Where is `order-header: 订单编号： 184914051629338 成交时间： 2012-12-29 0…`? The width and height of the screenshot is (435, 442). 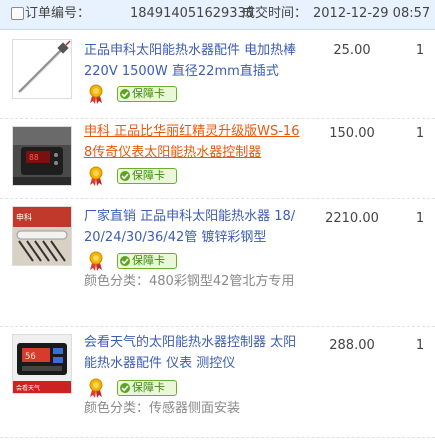
order-header: 订单编号： 184914051629338 成交时间： 2012-12-29 0… is located at coordinates (217, 15).